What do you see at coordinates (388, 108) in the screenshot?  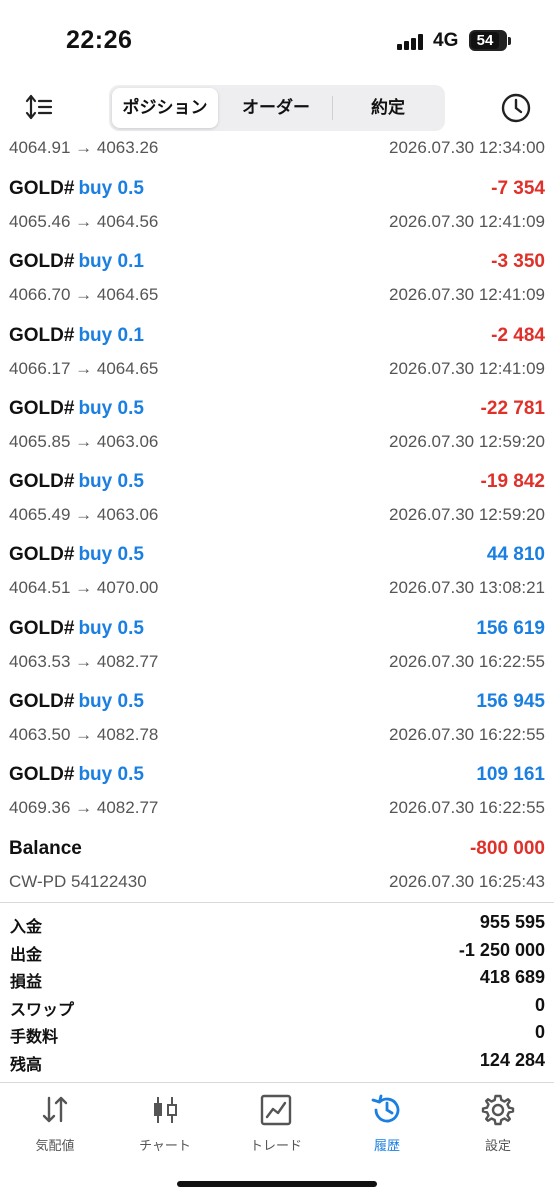 I see `tab-deals: 約定` at bounding box center [388, 108].